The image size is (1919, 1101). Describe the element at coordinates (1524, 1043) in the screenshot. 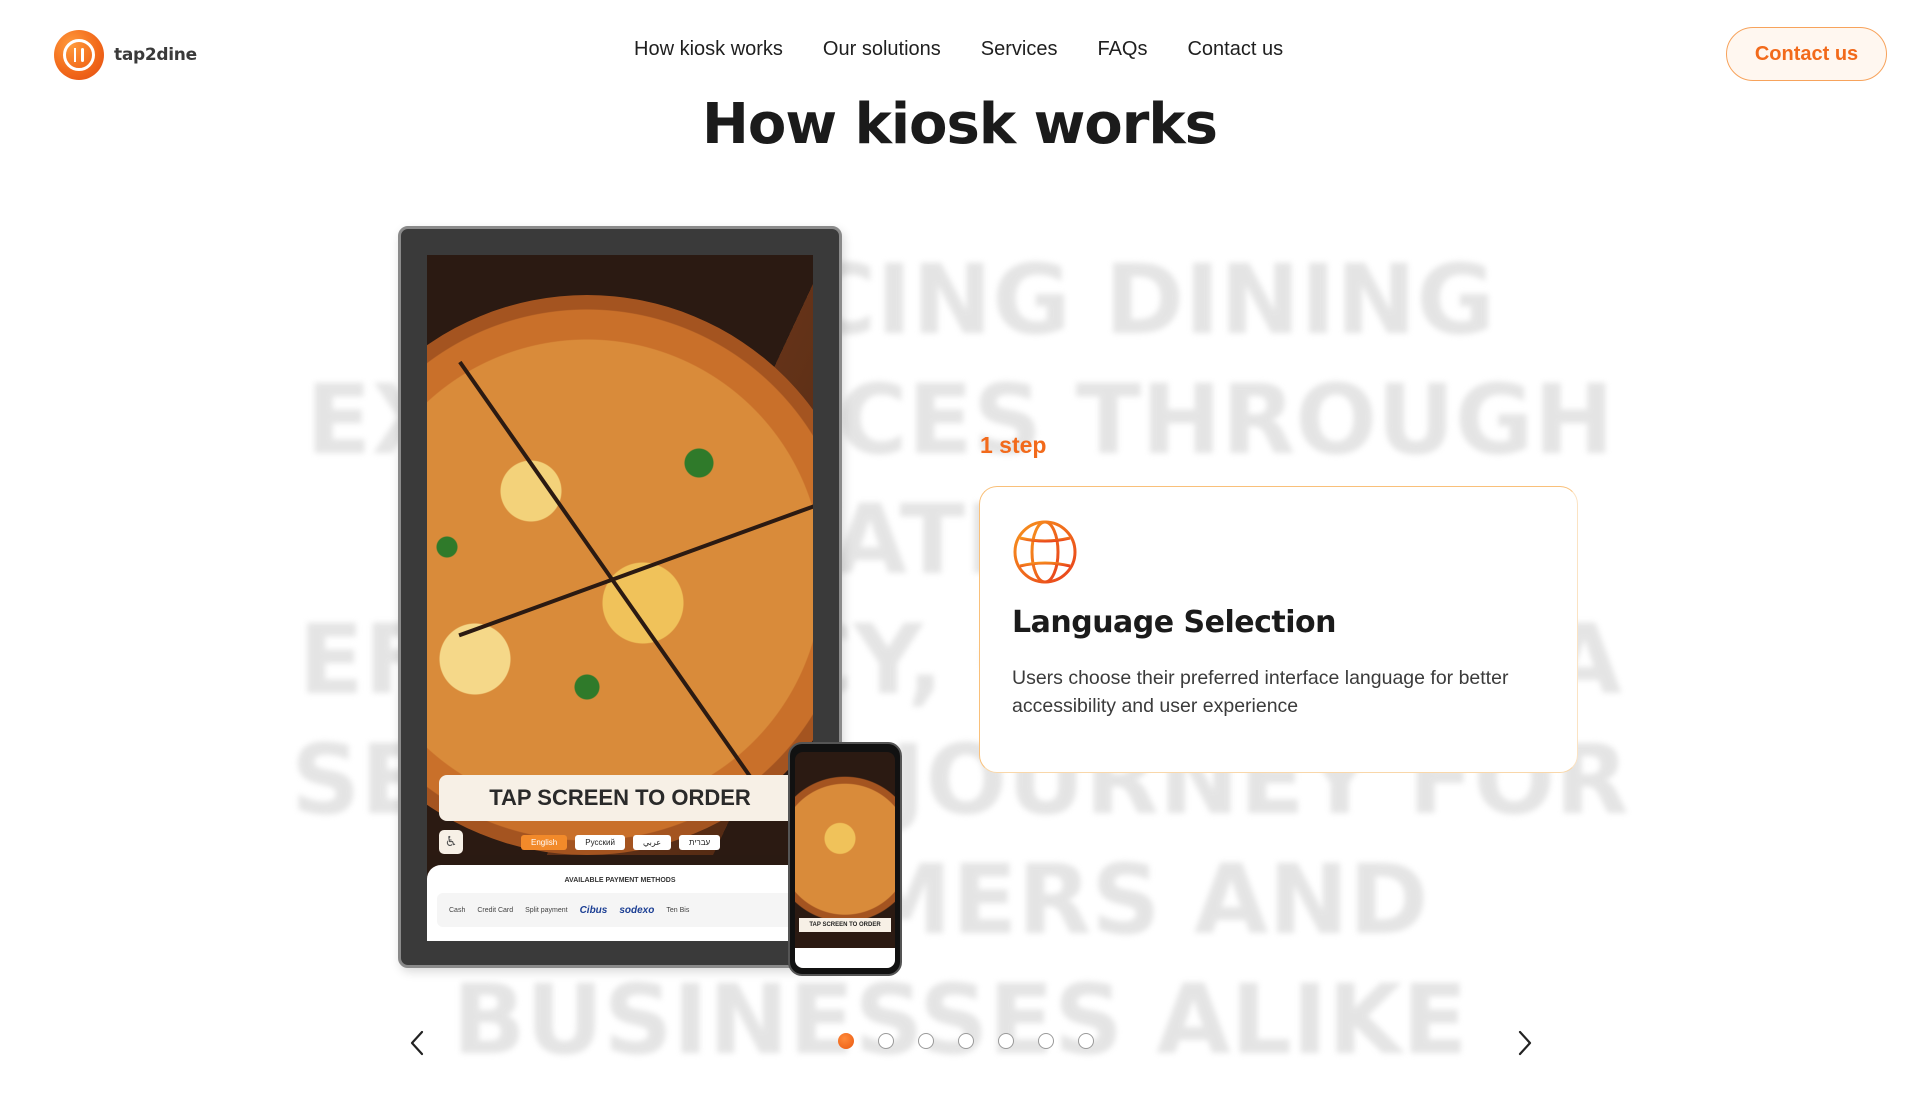

I see `next-arrow-icon` at that location.